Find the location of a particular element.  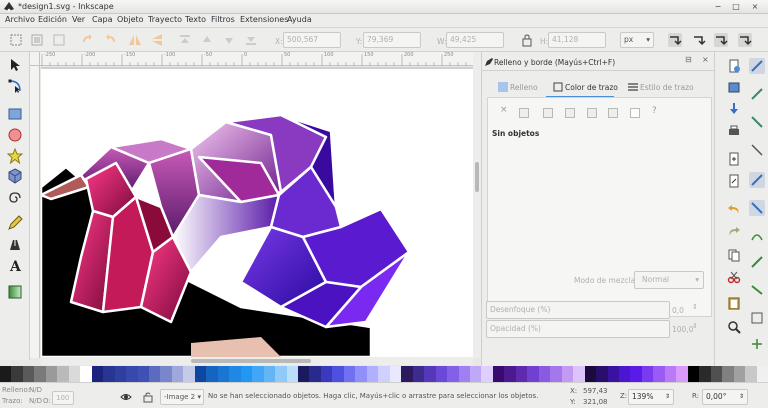

scale-corners-icon is located at coordinates (699, 40).